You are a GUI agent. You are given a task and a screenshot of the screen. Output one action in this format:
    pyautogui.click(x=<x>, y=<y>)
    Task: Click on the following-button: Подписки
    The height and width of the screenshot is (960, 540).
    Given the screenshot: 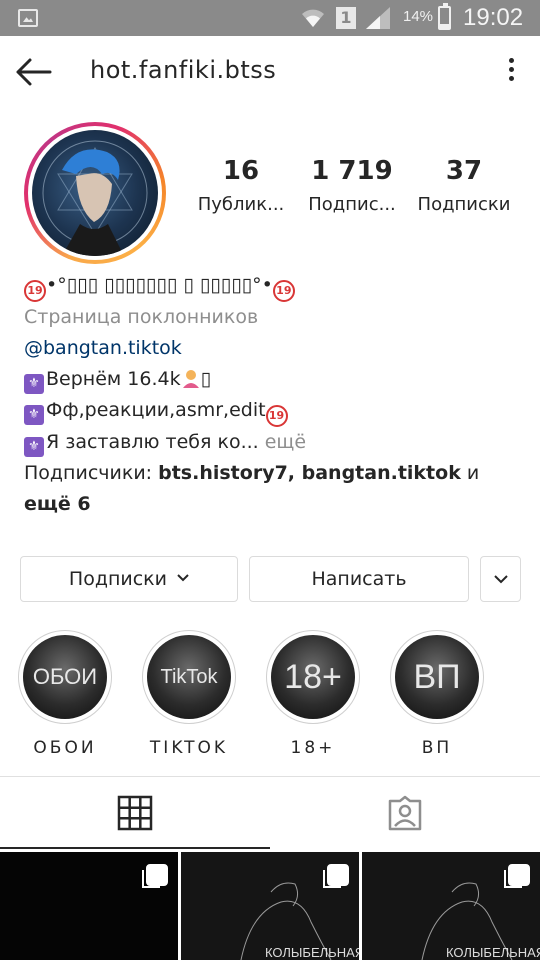 What is the action you would take?
    pyautogui.click(x=129, y=579)
    